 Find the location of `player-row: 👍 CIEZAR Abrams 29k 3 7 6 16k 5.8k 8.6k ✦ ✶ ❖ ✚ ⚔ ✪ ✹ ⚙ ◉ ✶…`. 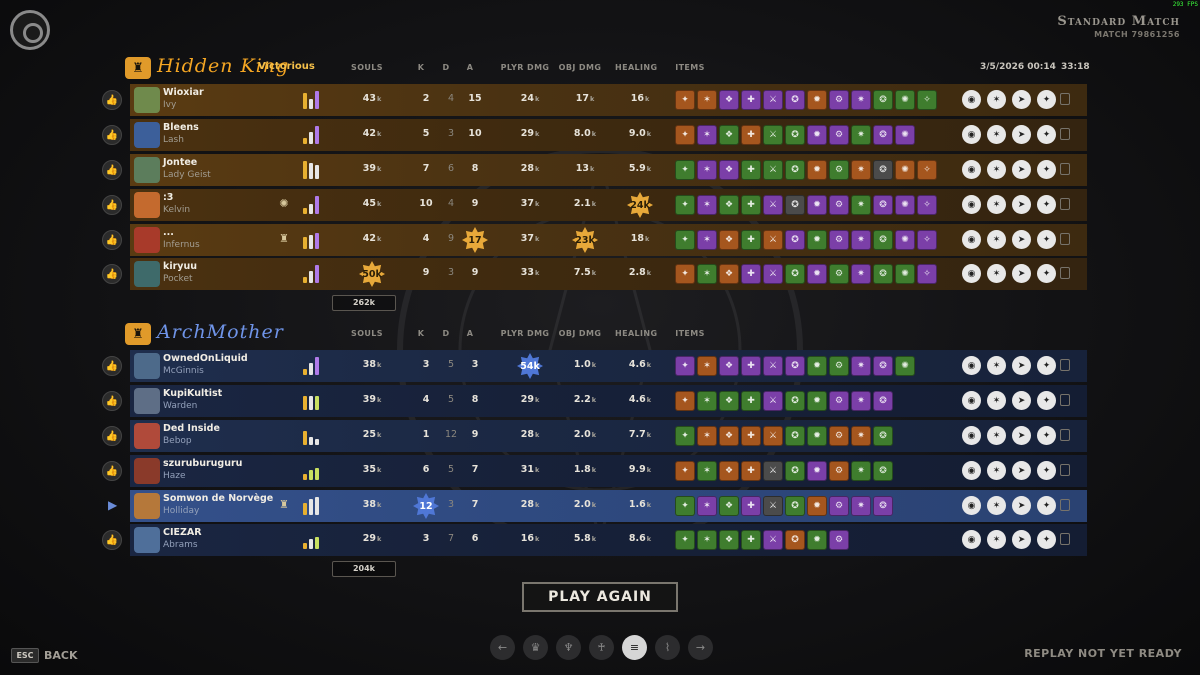

player-row: 👍 CIEZAR Abrams 29k 3 7 6 16k 5.8k 8.6k ✦ ✶ ❖ ✚ ⚔ ✪ ✹ ⚙ ◉ ✶… is located at coordinates (594, 540).